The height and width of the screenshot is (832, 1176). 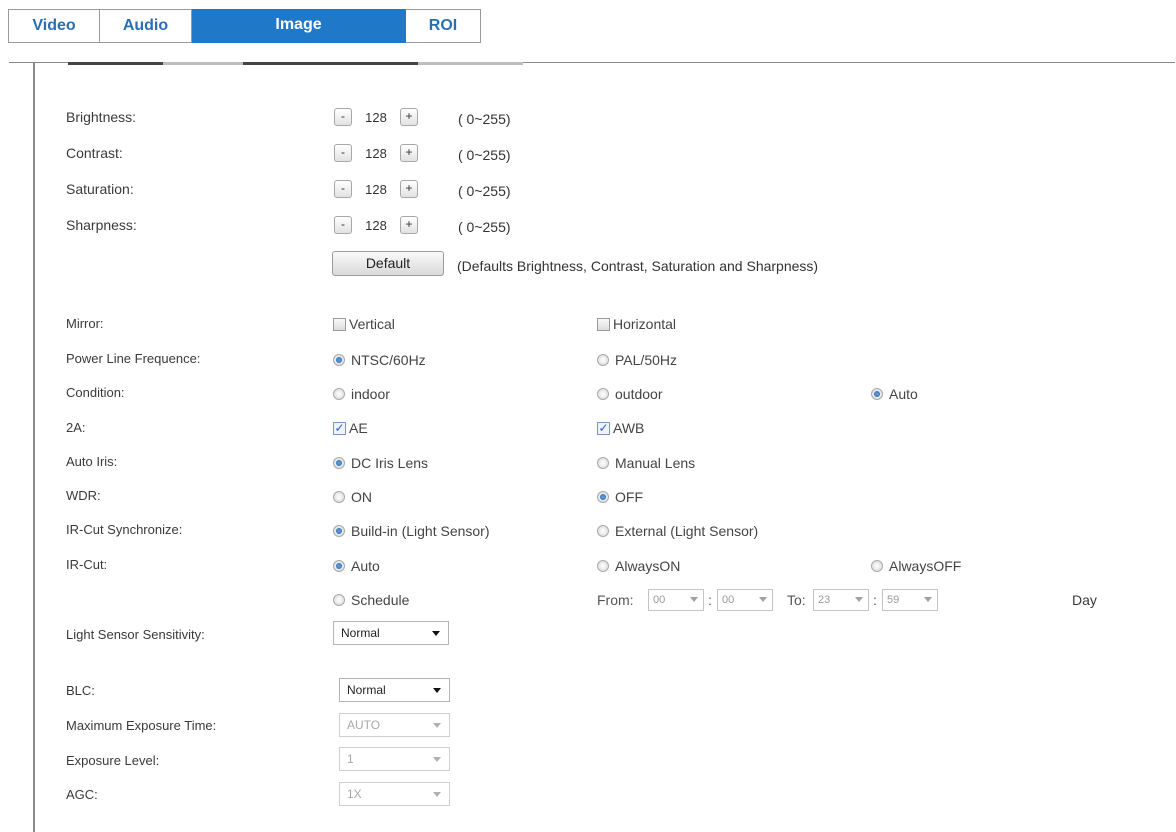 I want to click on wdr-label: WDR:, so click(x=83, y=495).